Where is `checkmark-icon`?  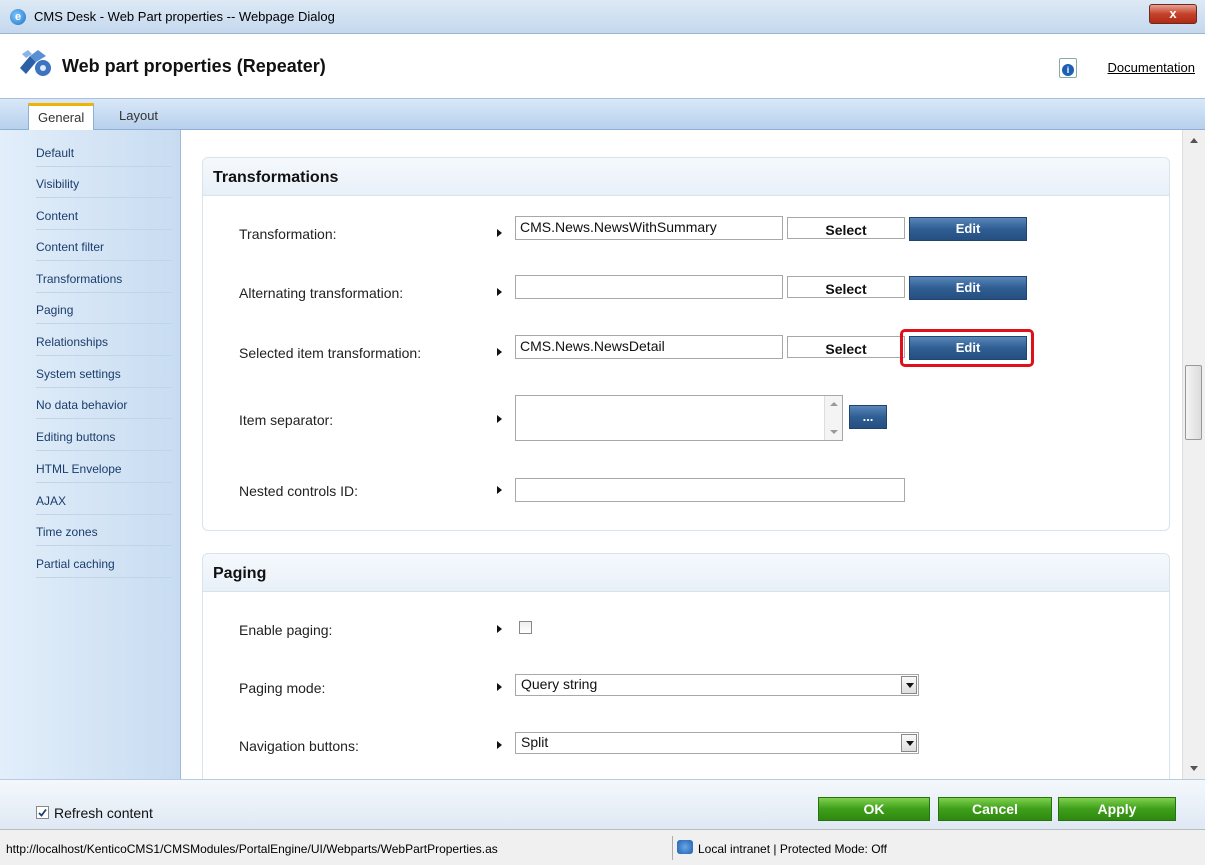
checkmark-icon is located at coordinates (42, 812).